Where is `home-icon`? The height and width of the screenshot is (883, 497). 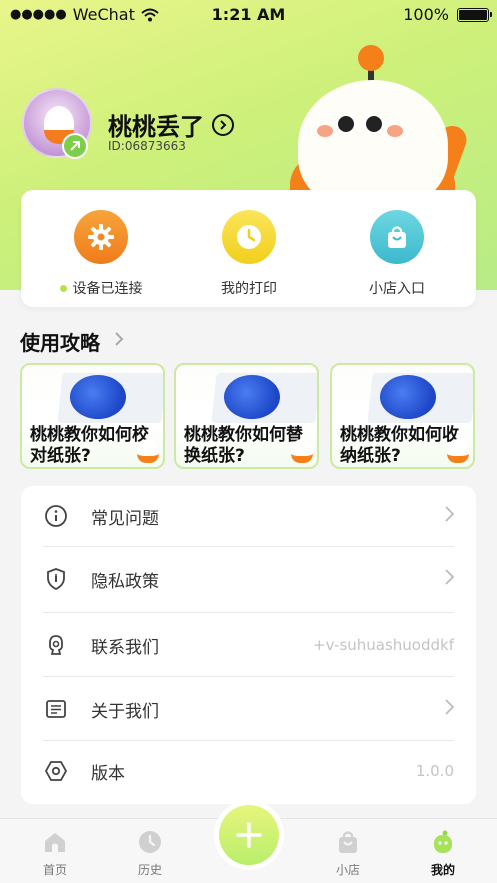
home-icon is located at coordinates (55, 842).